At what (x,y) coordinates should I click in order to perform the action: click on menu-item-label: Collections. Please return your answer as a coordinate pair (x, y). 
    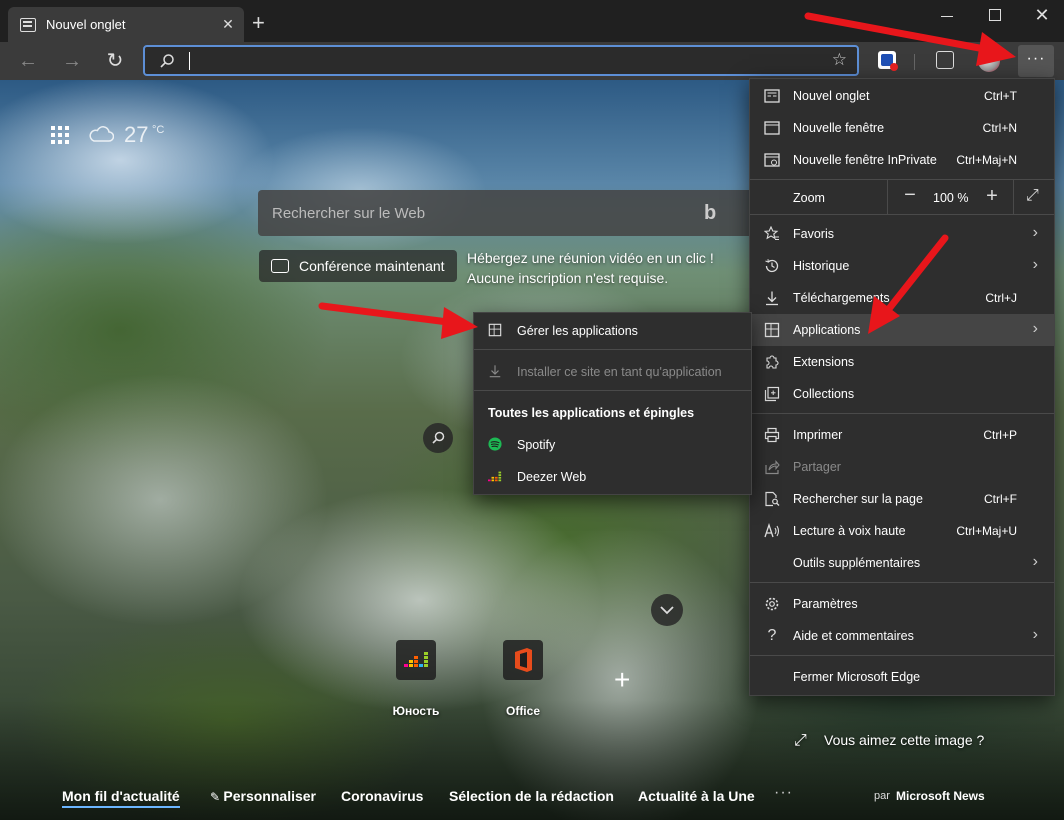
    Looking at the image, I should click on (824, 394).